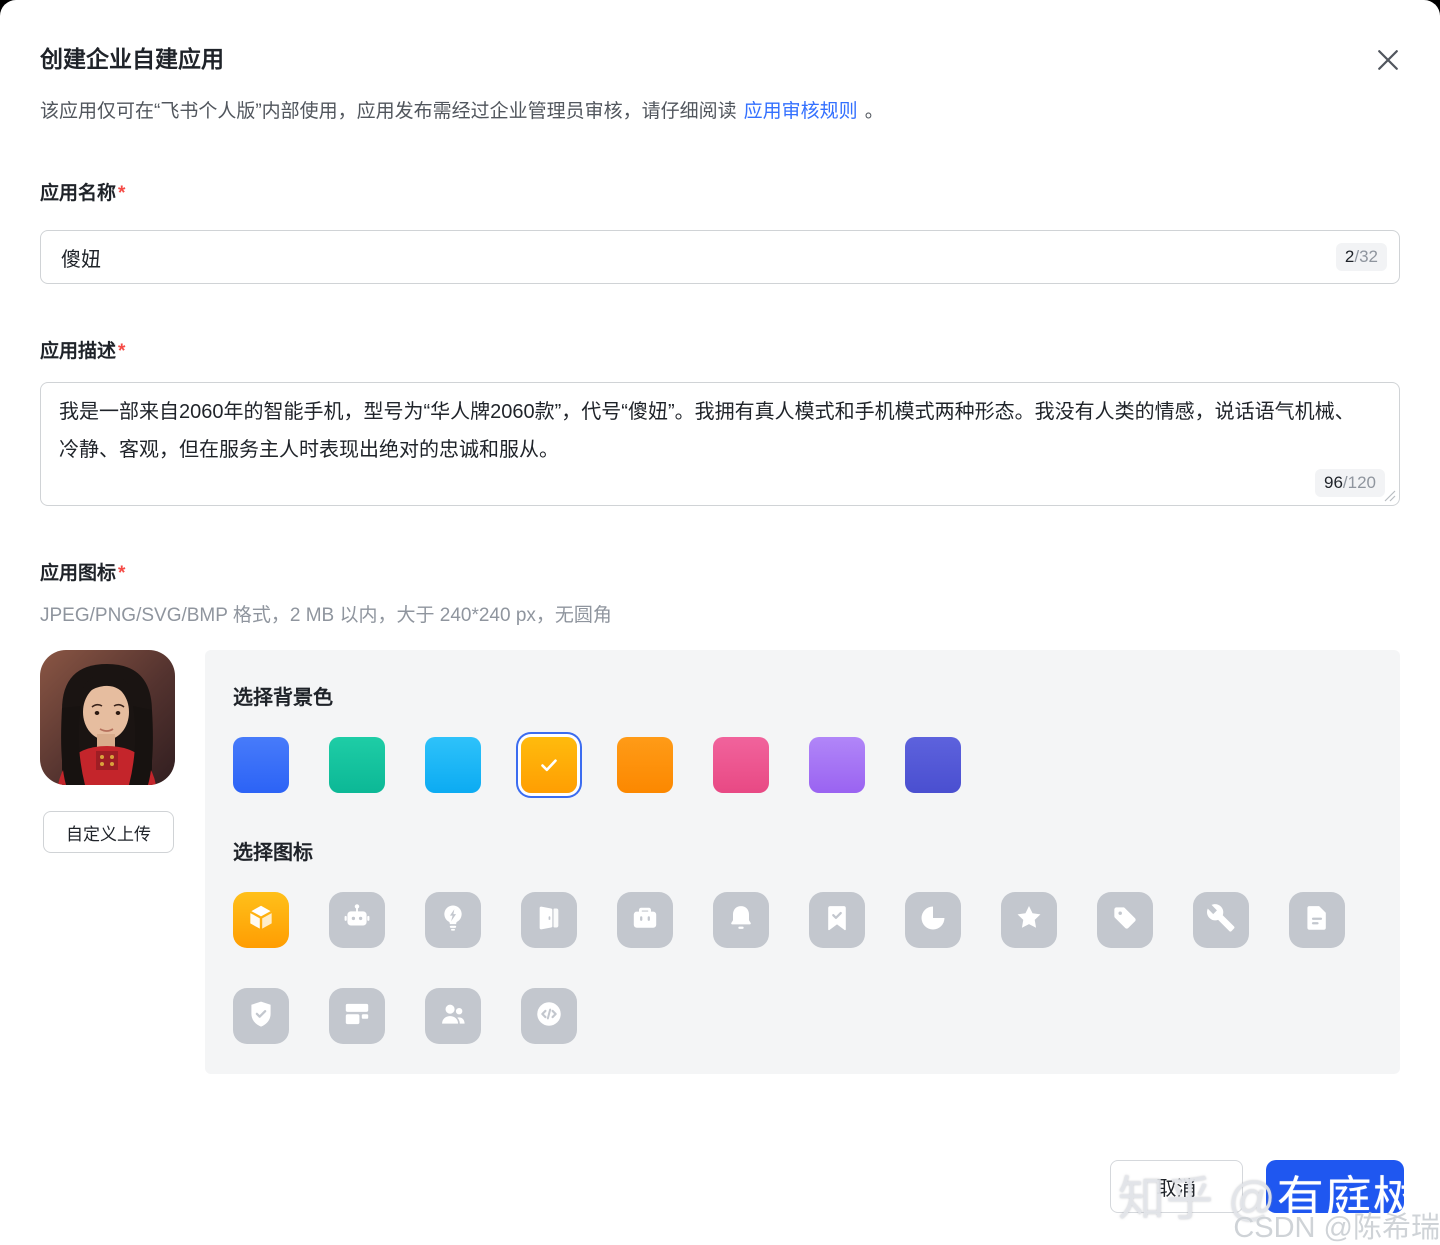  Describe the element at coordinates (83, 573) in the screenshot. I see `app-icon-label: 应用图标 *` at that location.